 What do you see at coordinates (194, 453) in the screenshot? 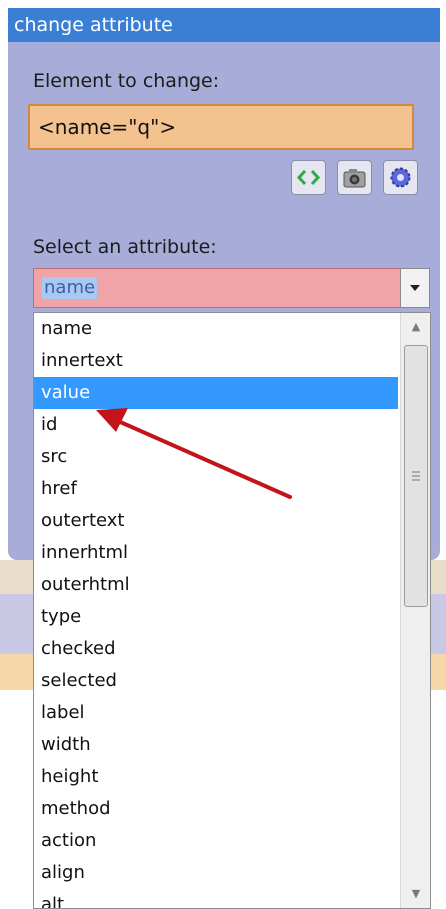
I see `annotation-arrow-icon` at bounding box center [194, 453].